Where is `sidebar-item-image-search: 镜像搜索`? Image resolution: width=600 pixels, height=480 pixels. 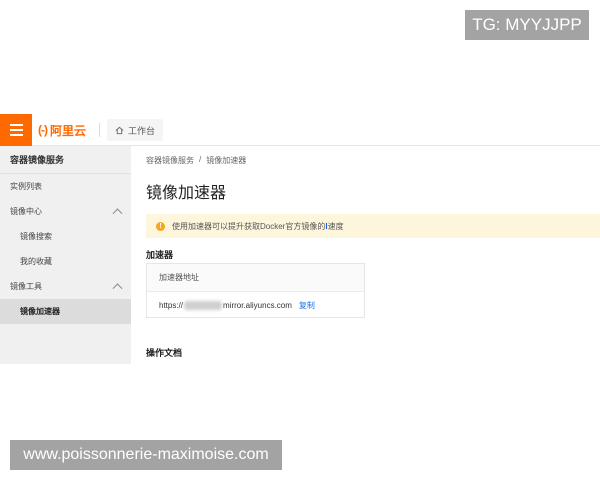 sidebar-item-image-search: 镜像搜索 is located at coordinates (65, 236).